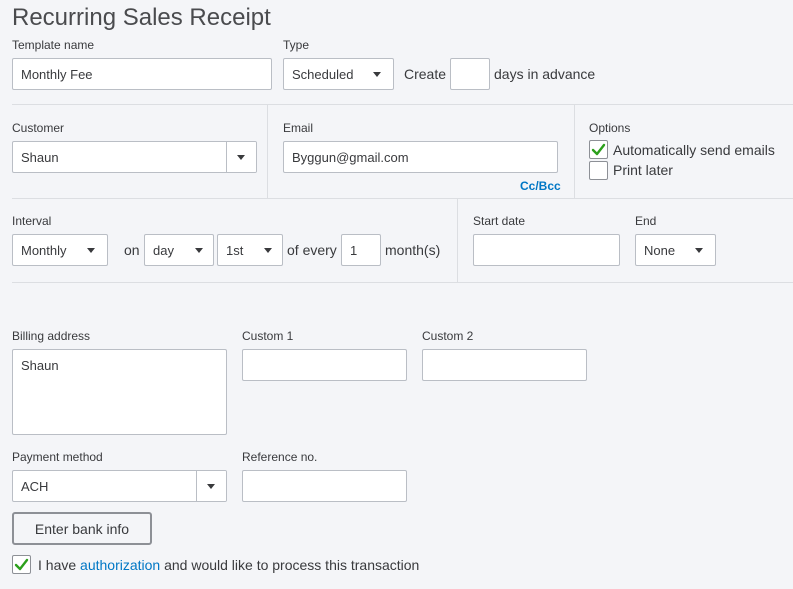 This screenshot has width=793, height=589. I want to click on auto-send-label: Automatically send emails, so click(694, 150).